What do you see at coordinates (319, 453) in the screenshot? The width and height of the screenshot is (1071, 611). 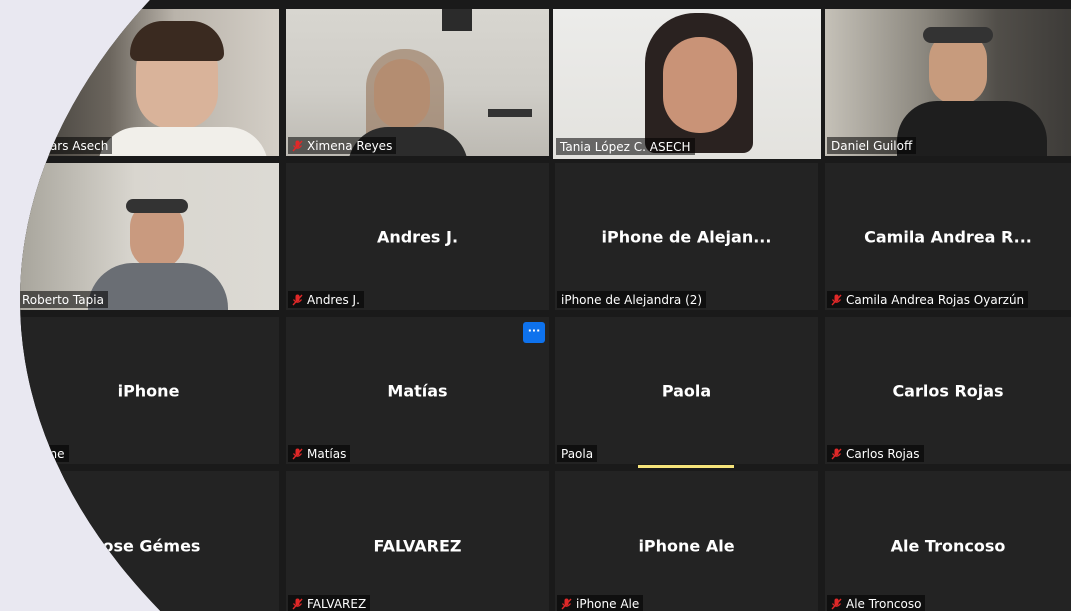 I see `participant-name-label: Matías` at bounding box center [319, 453].